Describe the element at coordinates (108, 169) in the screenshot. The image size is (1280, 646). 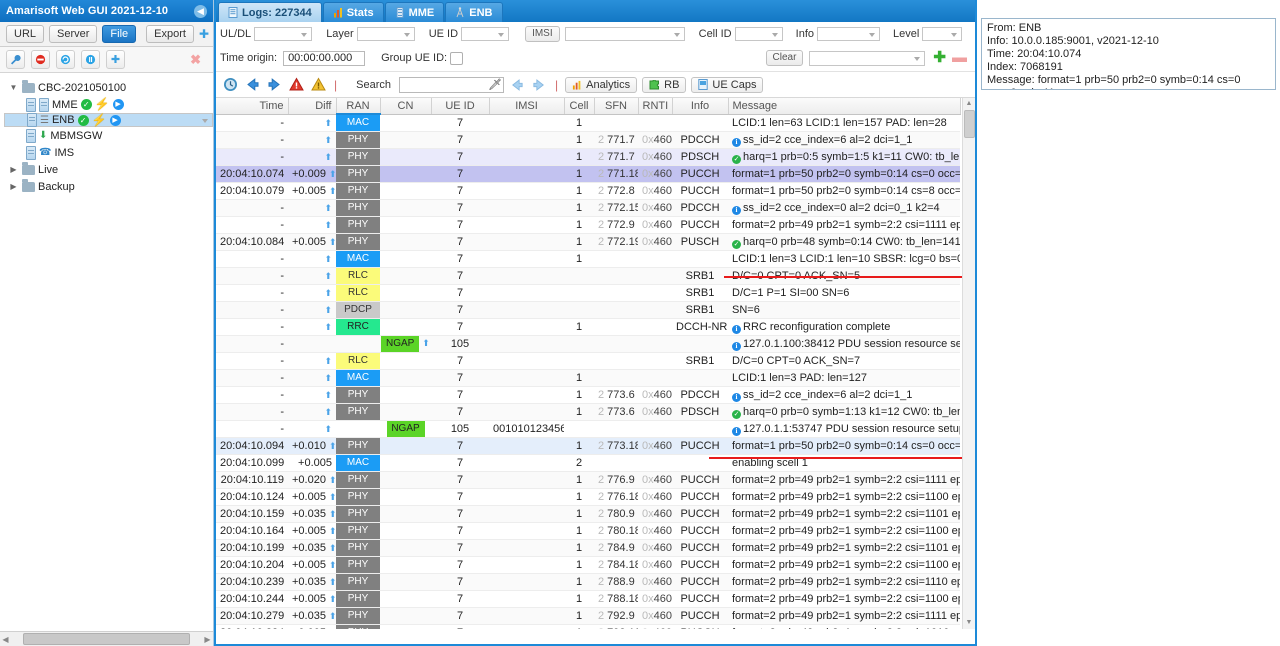
I see `tree-item-live: ▶ Live` at that location.